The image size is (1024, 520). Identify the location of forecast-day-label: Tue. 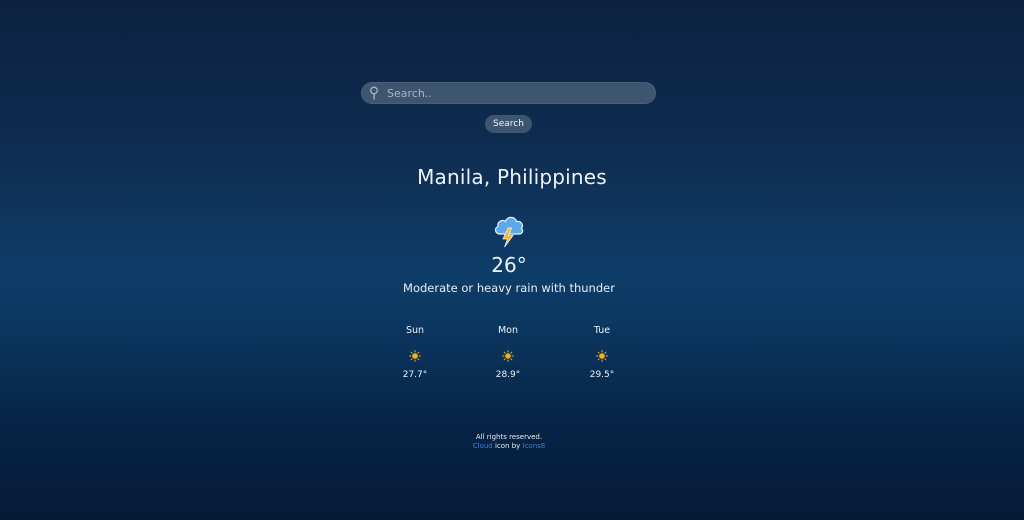
(602, 330).